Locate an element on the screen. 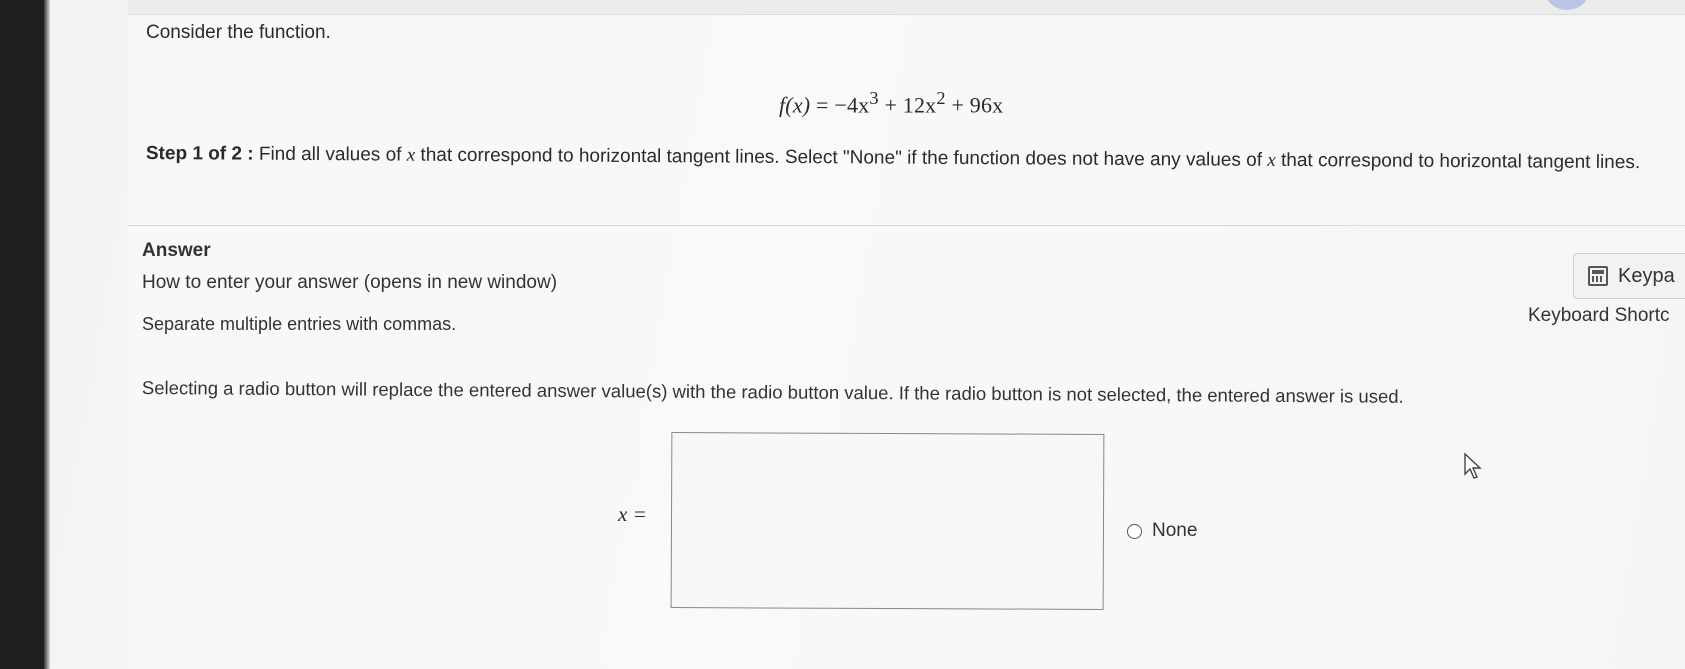  separate-entries-note: Separate multiple entries with commas. is located at coordinates (299, 324).